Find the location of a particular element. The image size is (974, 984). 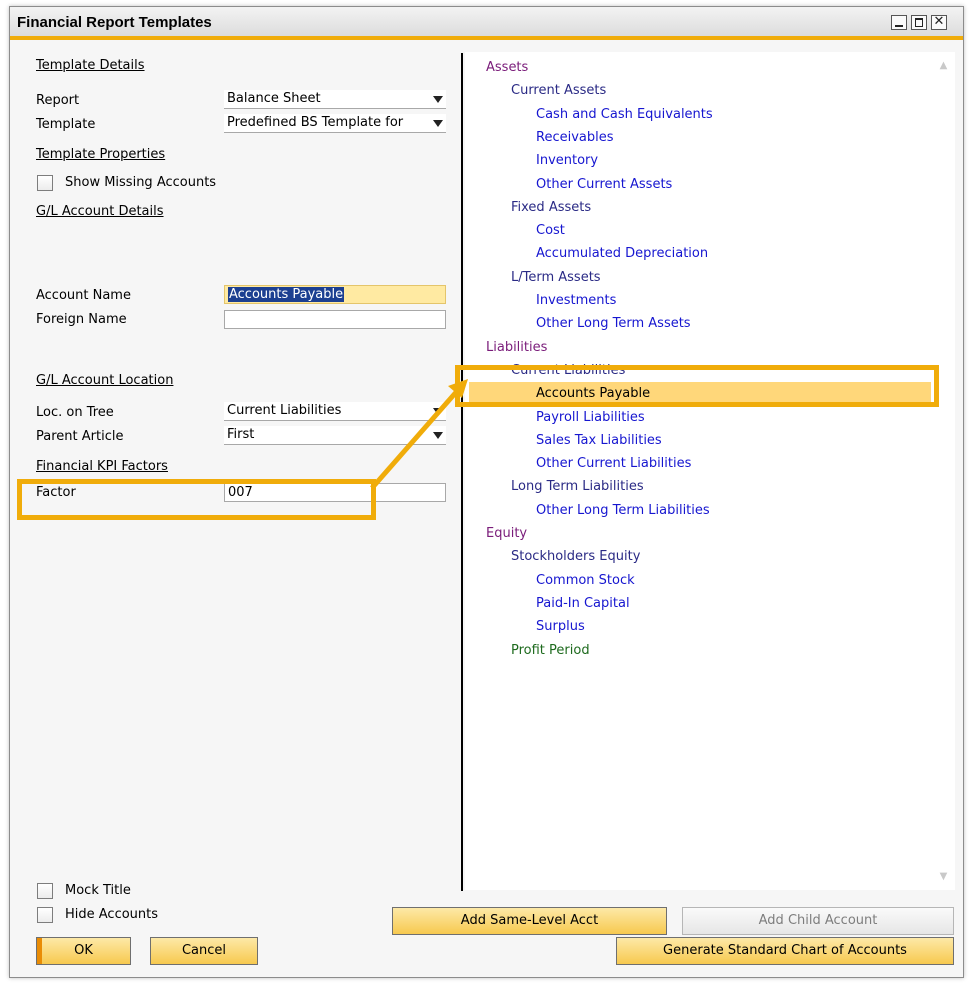

foreign-name-field is located at coordinates (335, 319).